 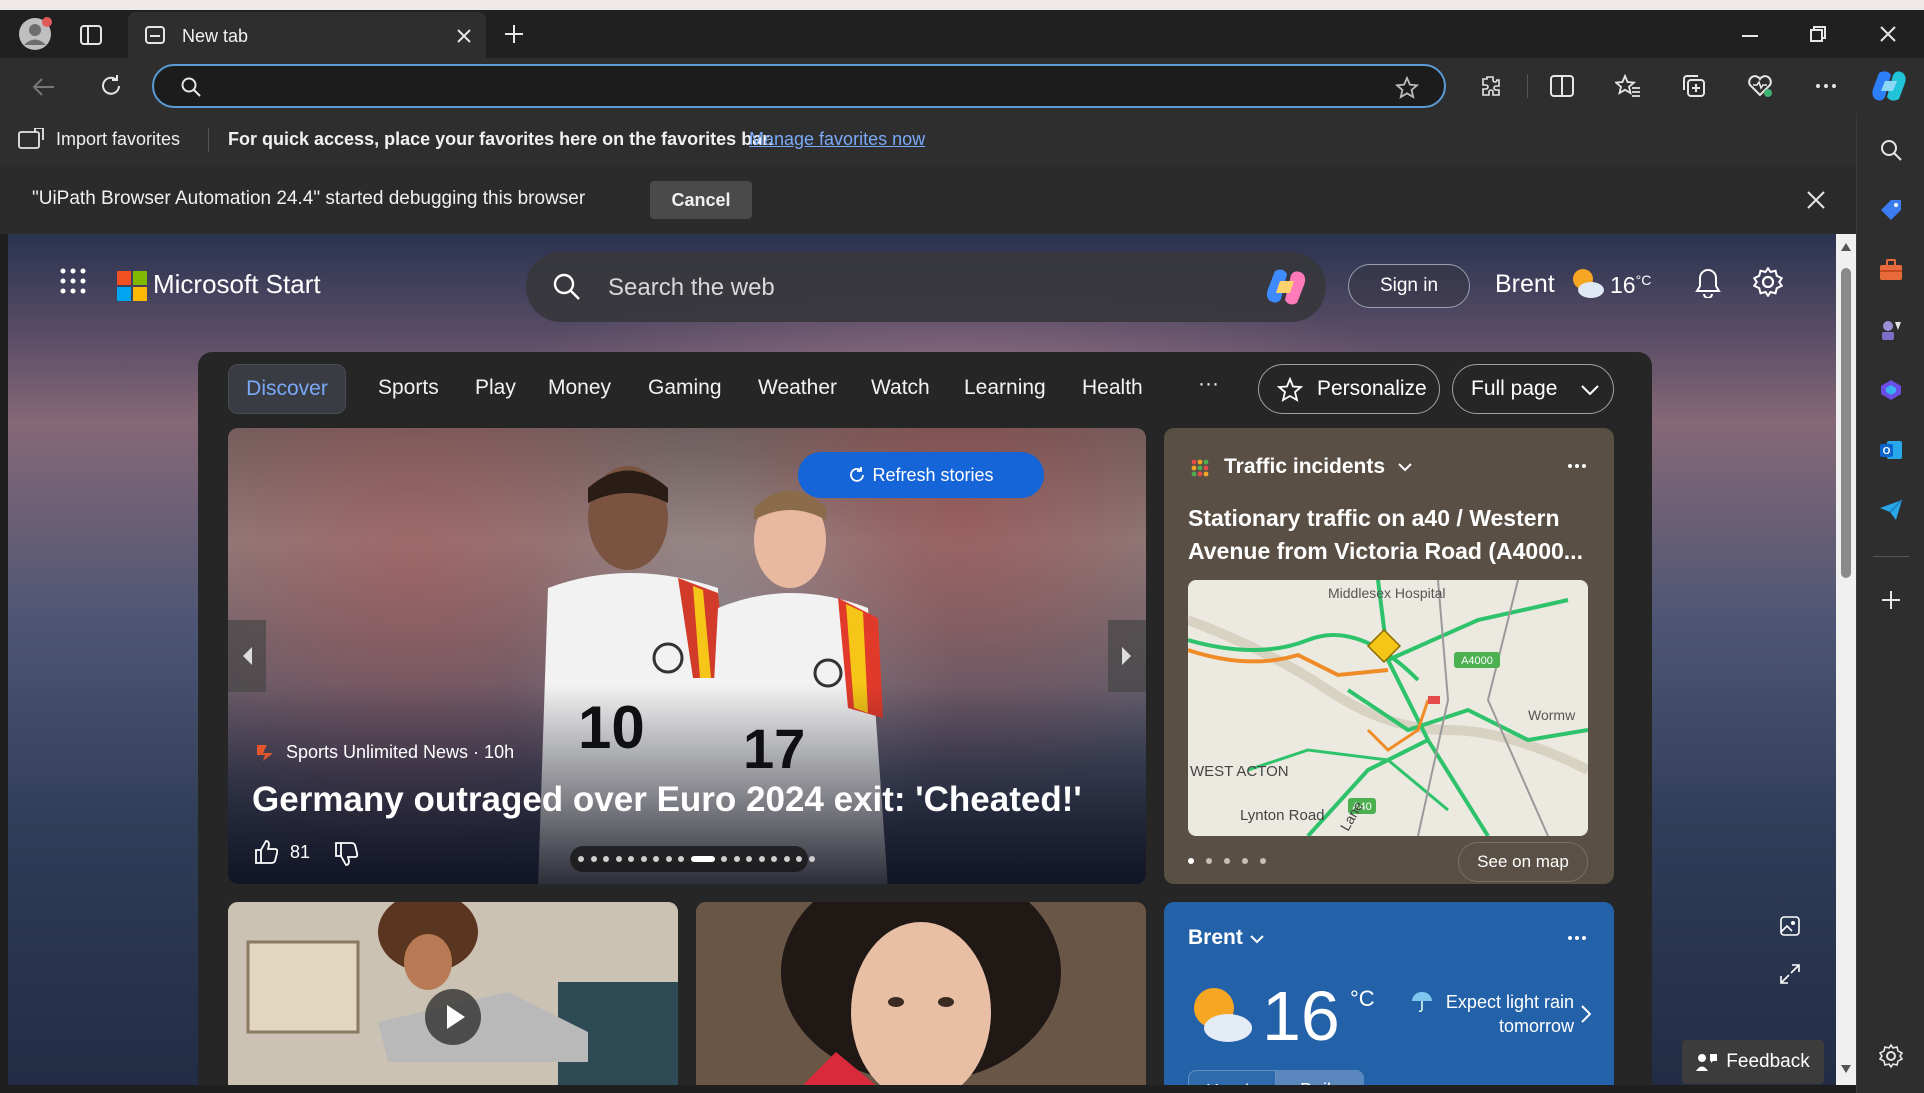 What do you see at coordinates (1846, 659) in the screenshot?
I see `page-scrollbar` at bounding box center [1846, 659].